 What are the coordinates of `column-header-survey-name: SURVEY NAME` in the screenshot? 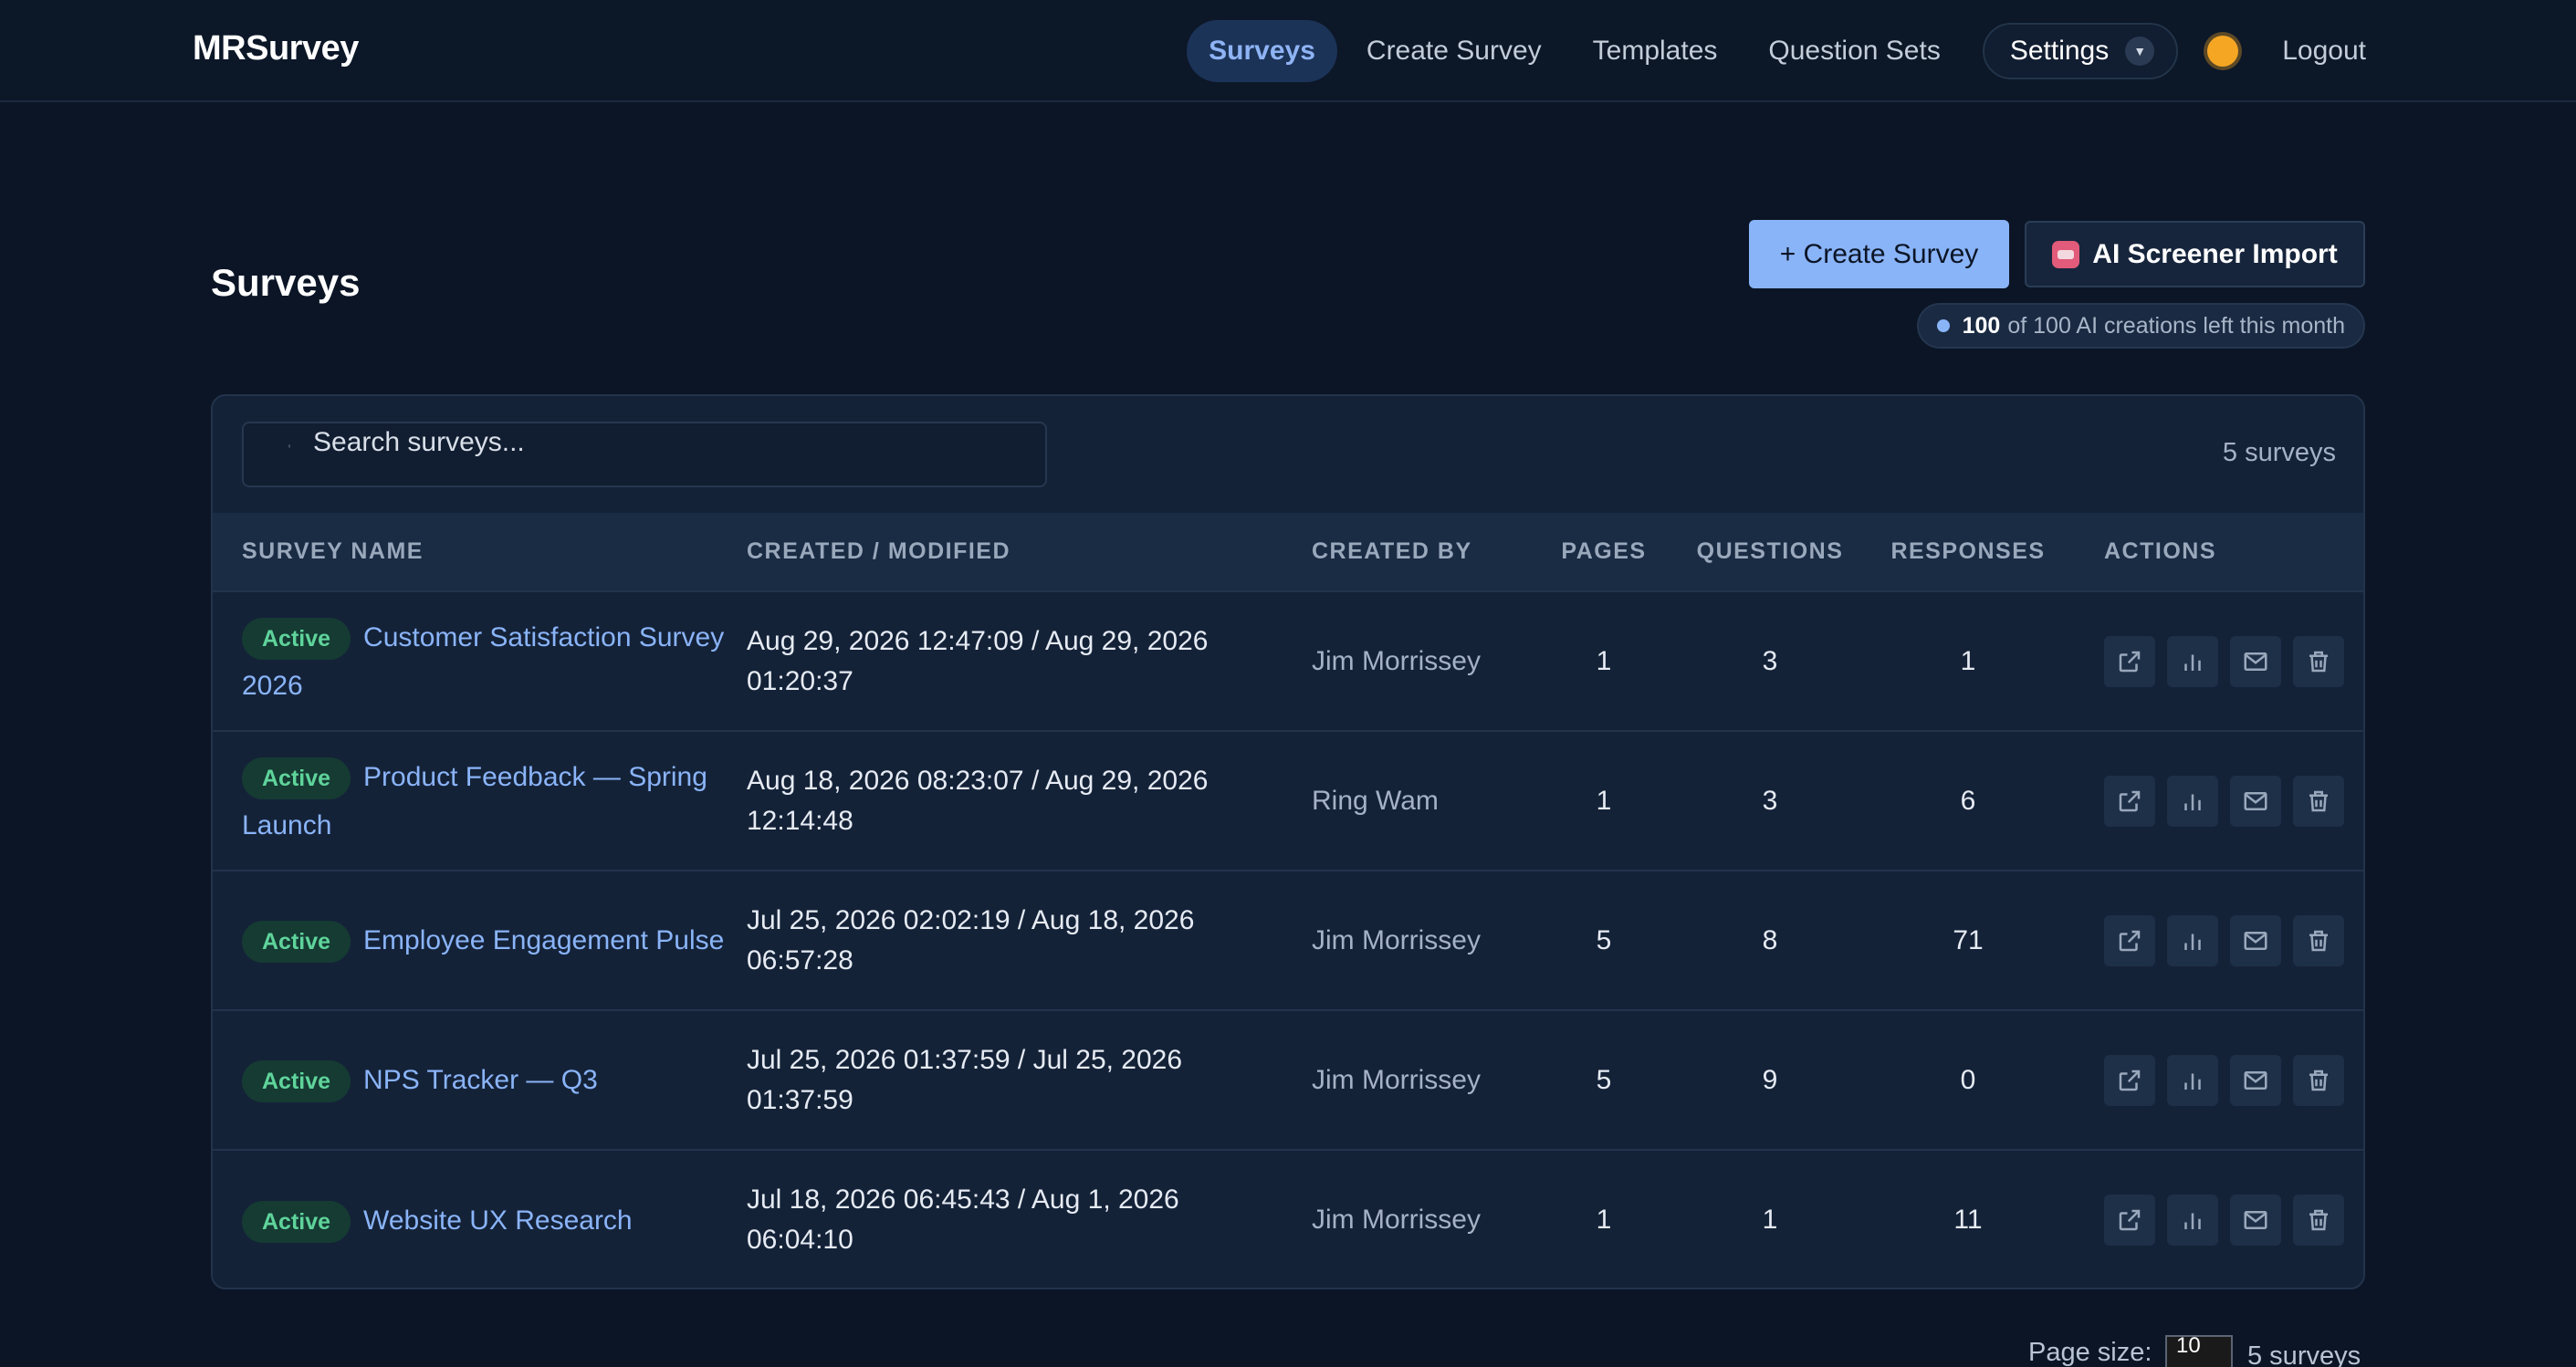 It's located at (480, 552).